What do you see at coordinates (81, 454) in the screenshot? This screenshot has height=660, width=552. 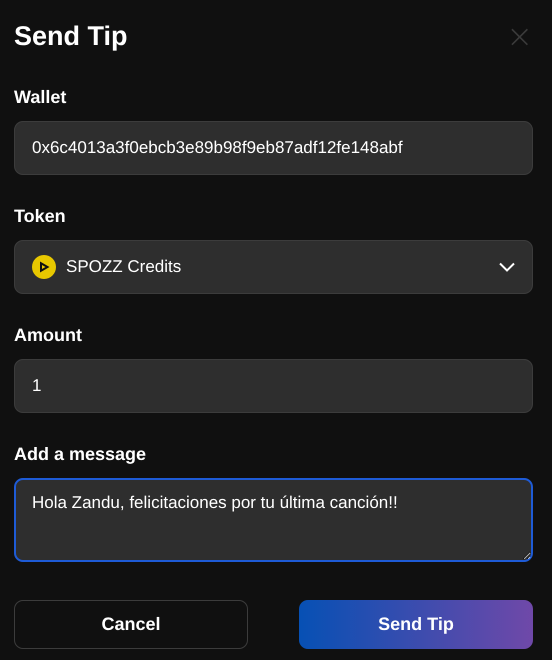 I see `field-label: Add a message` at bounding box center [81, 454].